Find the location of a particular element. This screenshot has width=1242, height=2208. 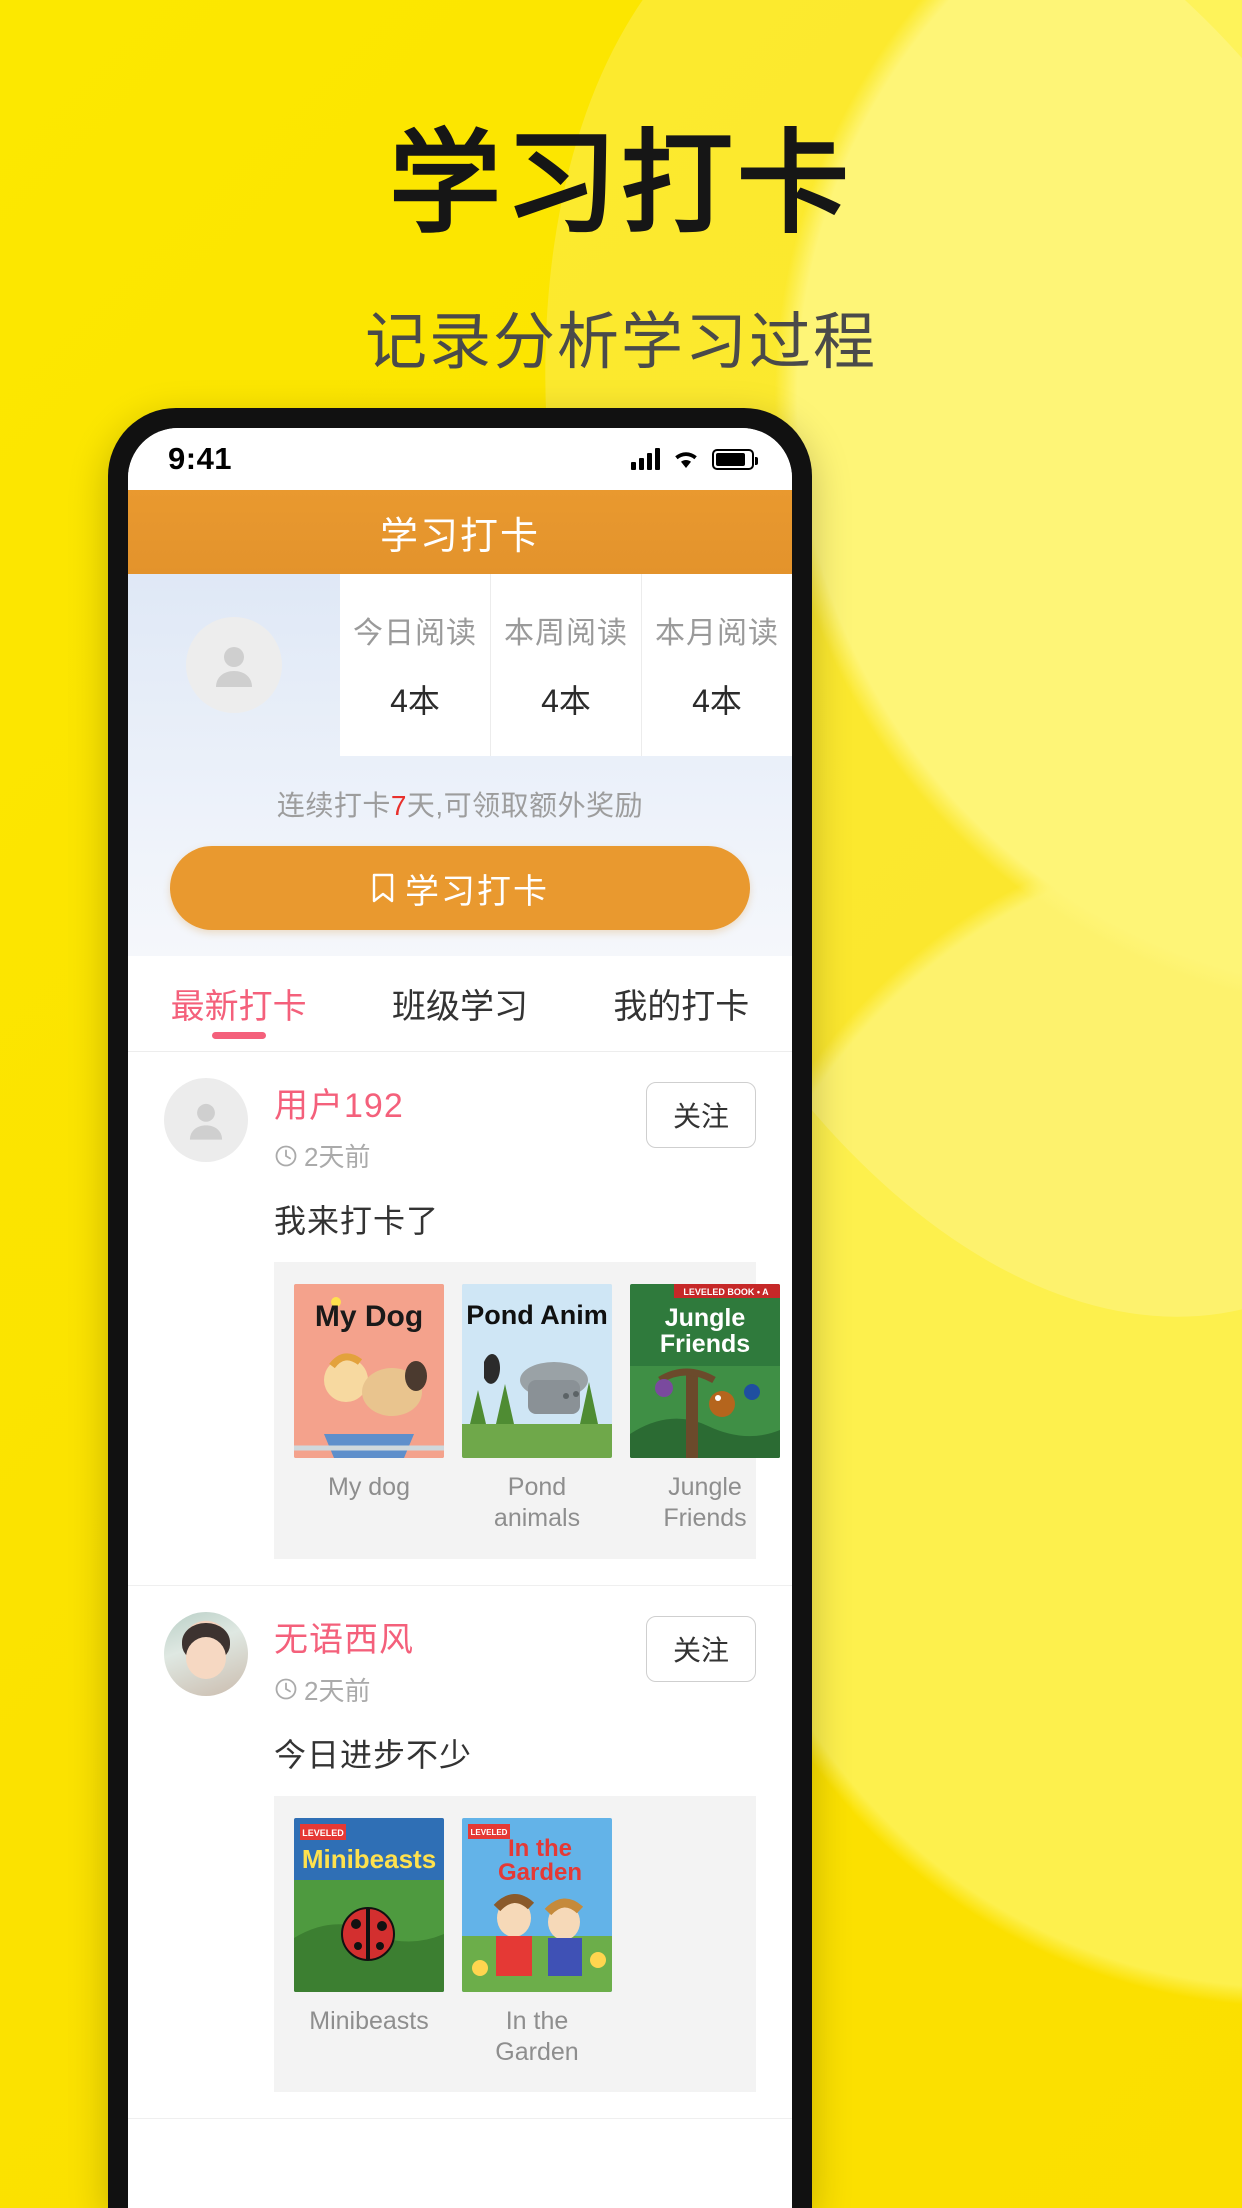

stat-label: 本周阅读 is located at coordinates (566, 633).